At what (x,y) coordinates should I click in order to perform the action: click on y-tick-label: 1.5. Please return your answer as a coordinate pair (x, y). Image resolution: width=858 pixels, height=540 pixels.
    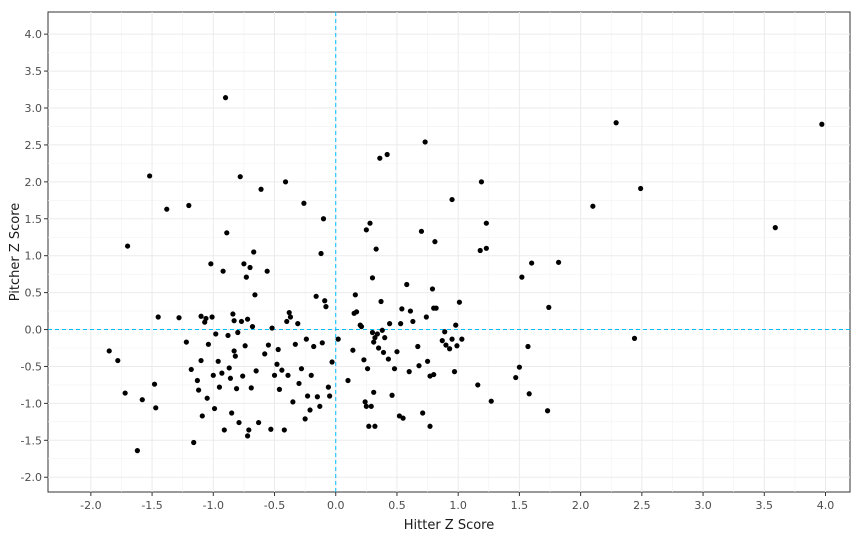
    Looking at the image, I should click on (34, 219).